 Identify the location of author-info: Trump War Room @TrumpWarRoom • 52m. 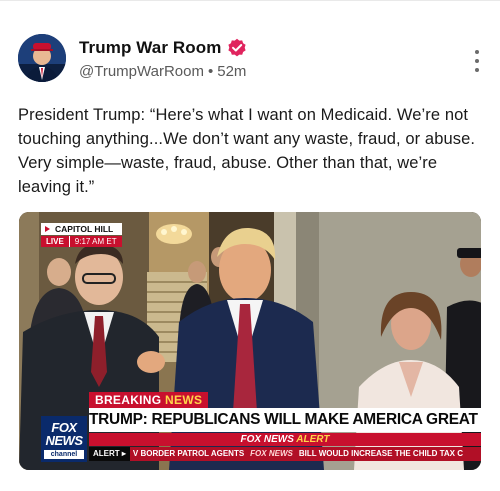
(163, 58).